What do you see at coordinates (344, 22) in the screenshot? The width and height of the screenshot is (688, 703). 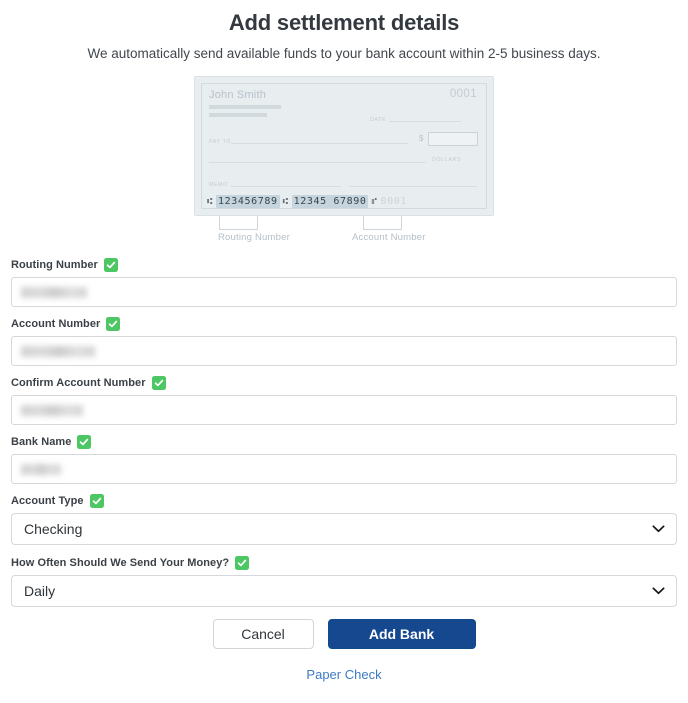 I see `page-title: Add settlement details` at bounding box center [344, 22].